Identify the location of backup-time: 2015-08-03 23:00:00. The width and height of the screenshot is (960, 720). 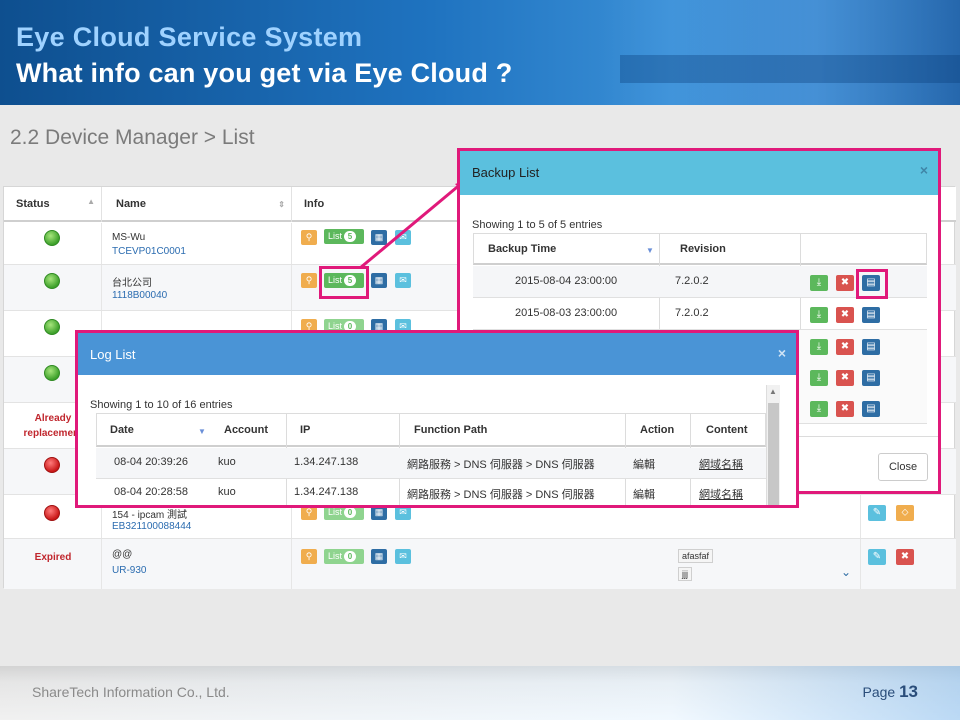
(566, 313).